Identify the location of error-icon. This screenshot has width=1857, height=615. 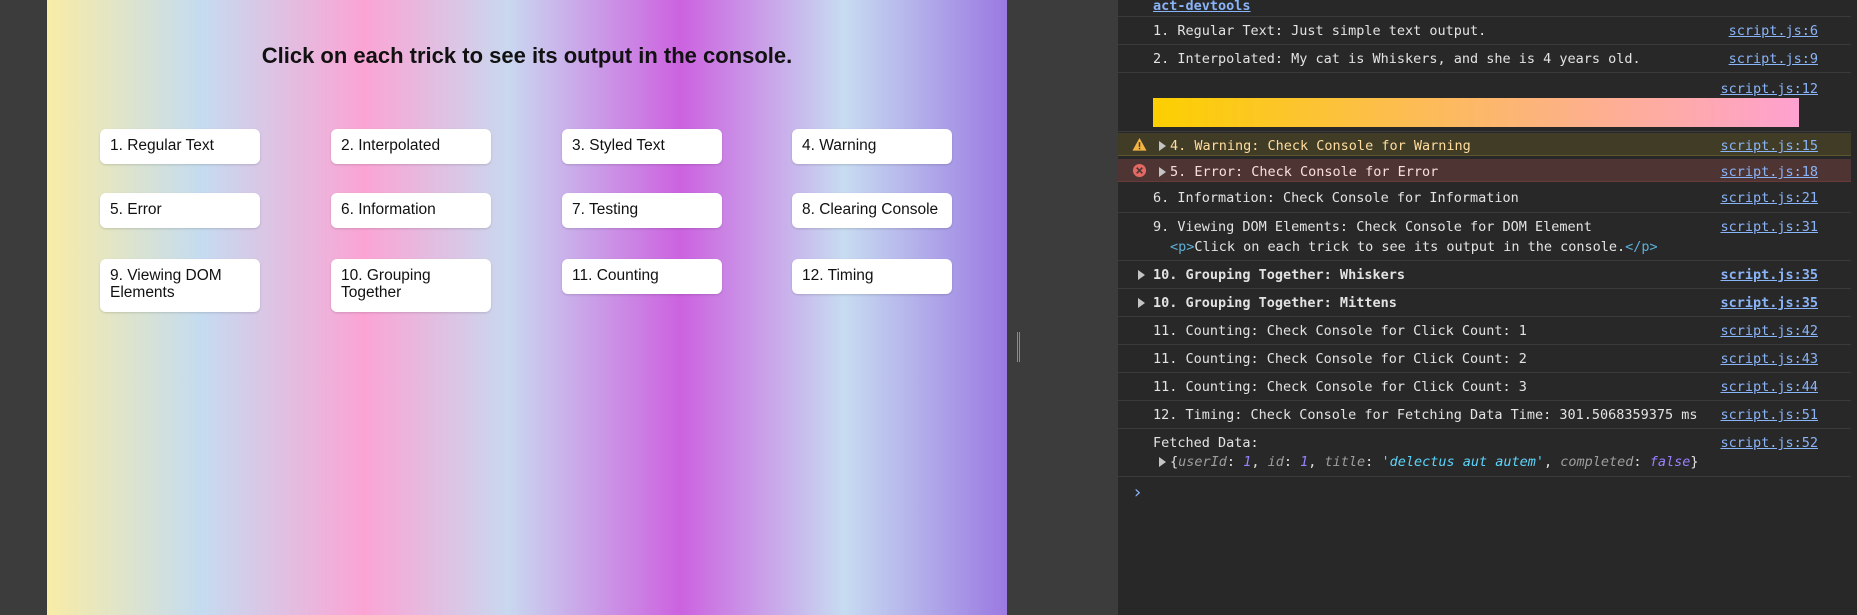
(1139, 170).